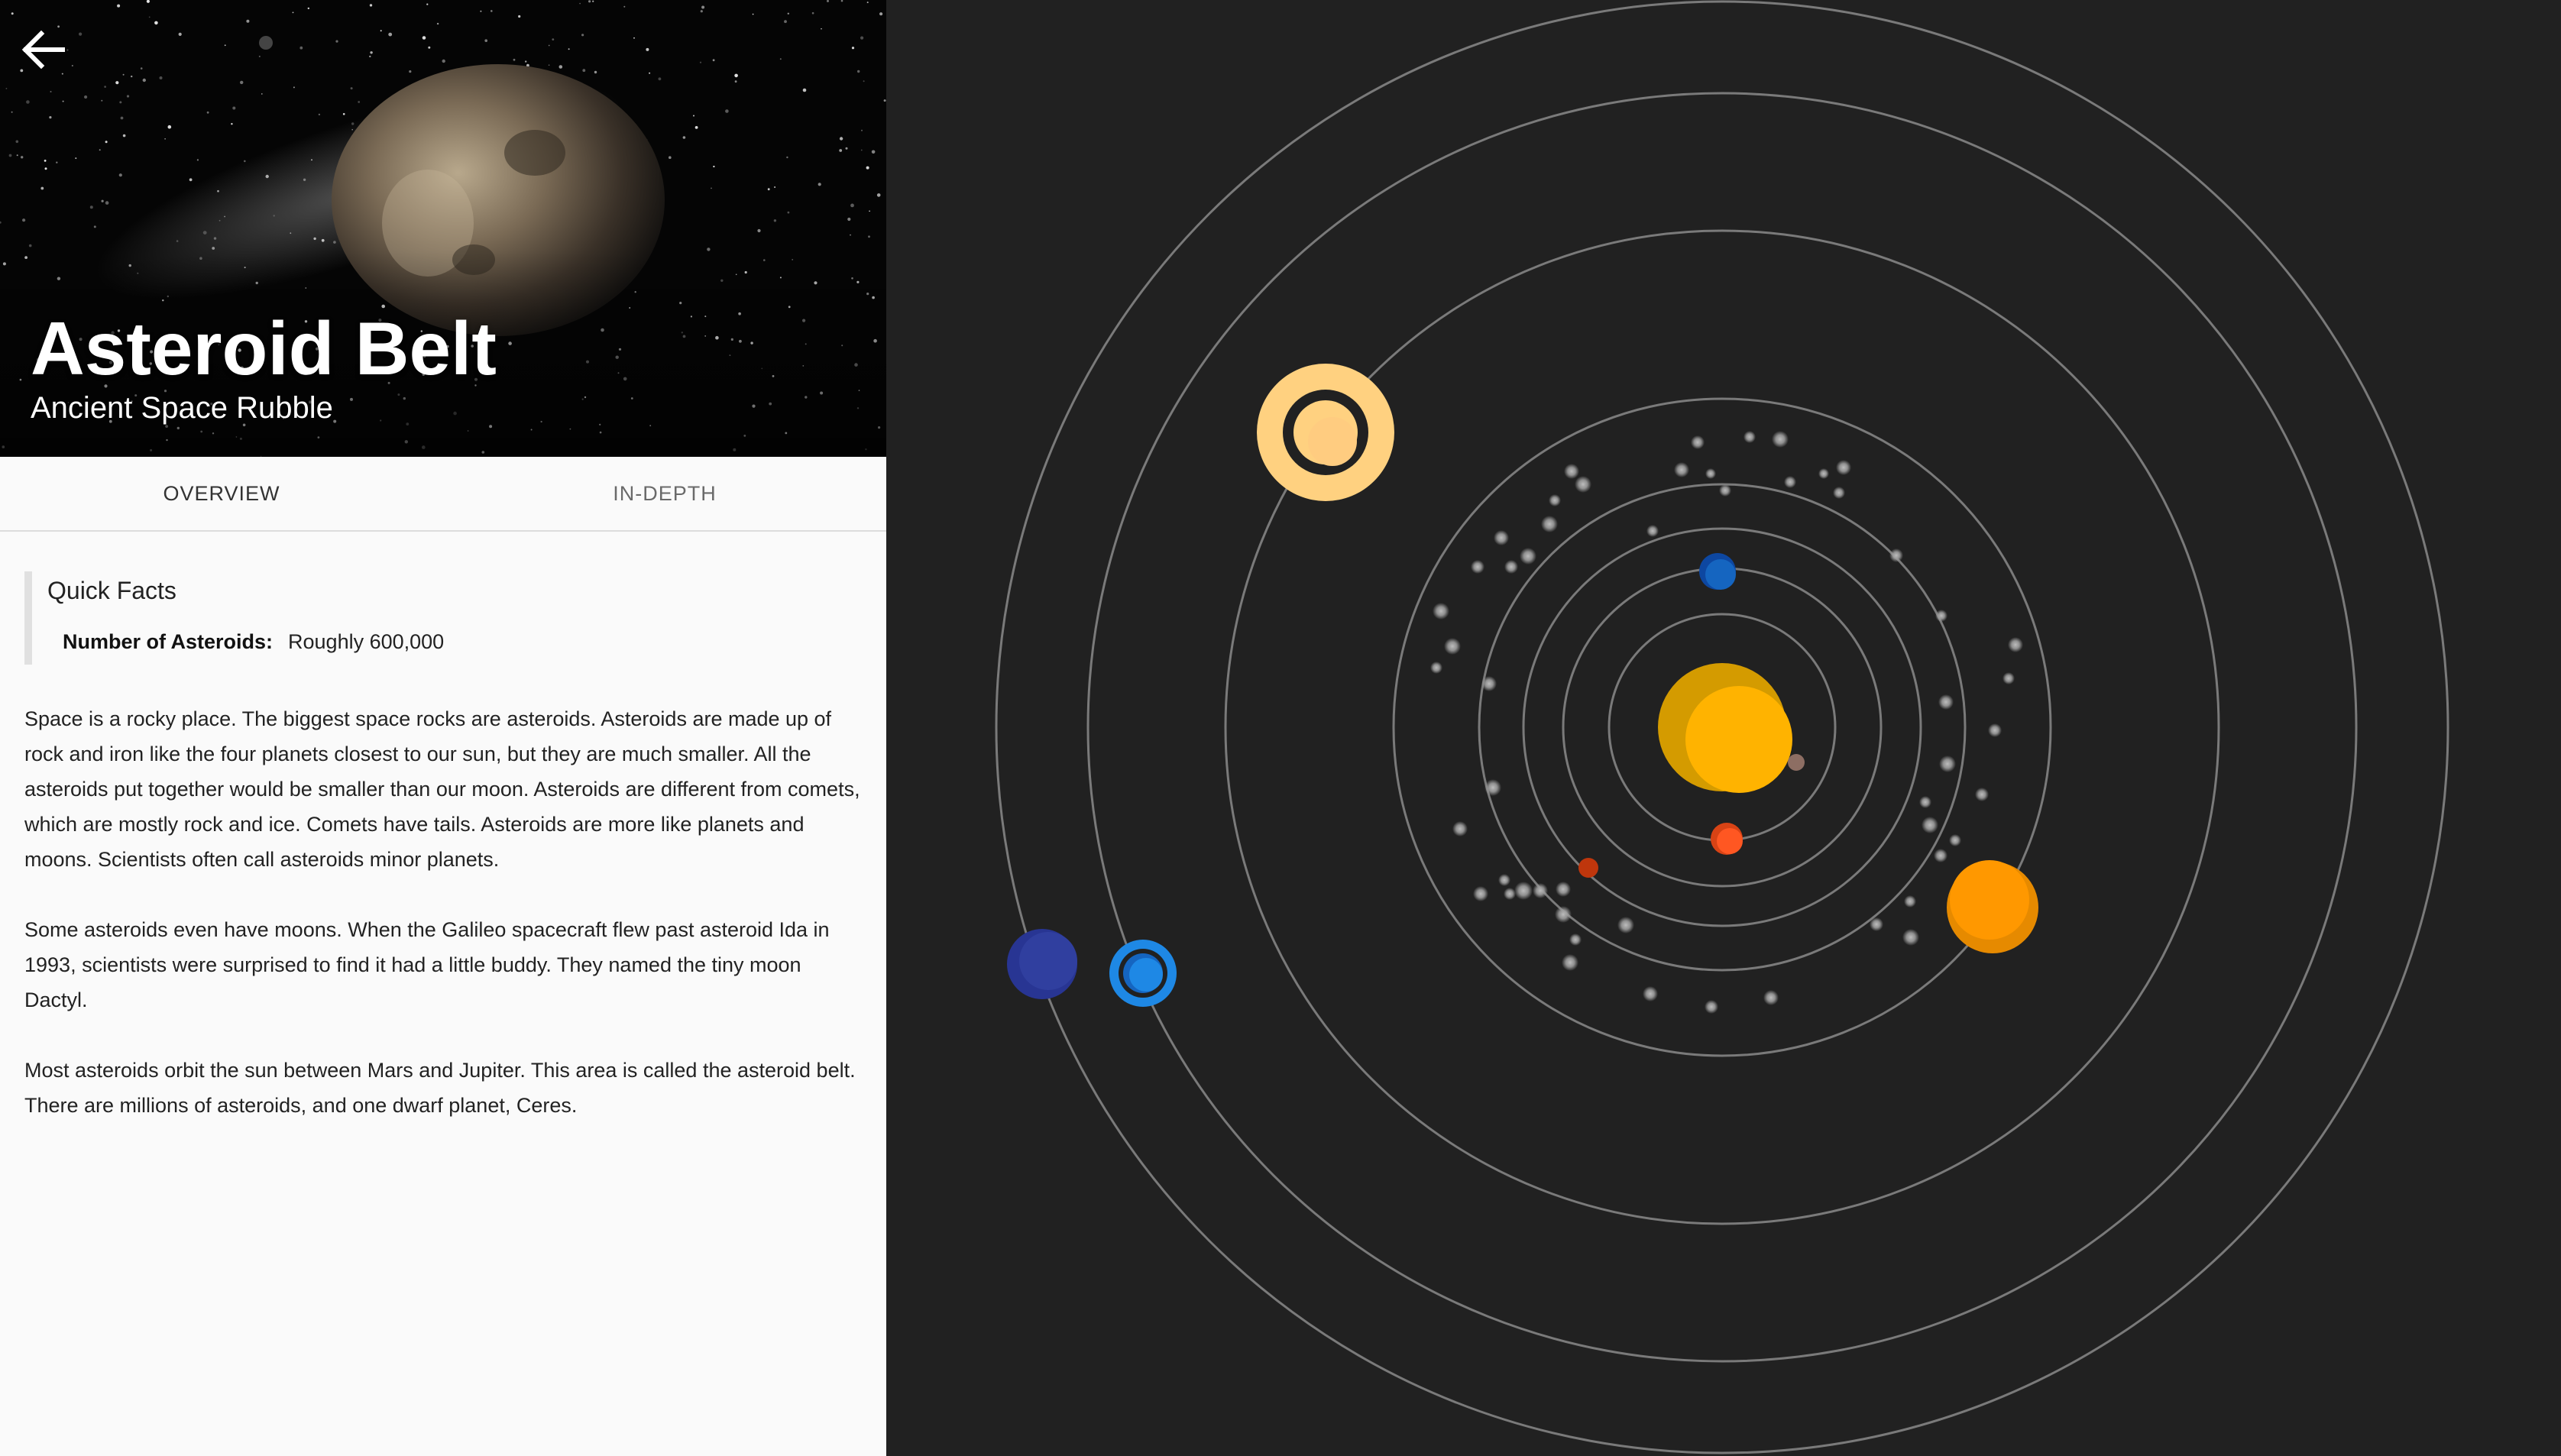 This screenshot has width=2561, height=1456. I want to click on arrow-left-icon, so click(43, 50).